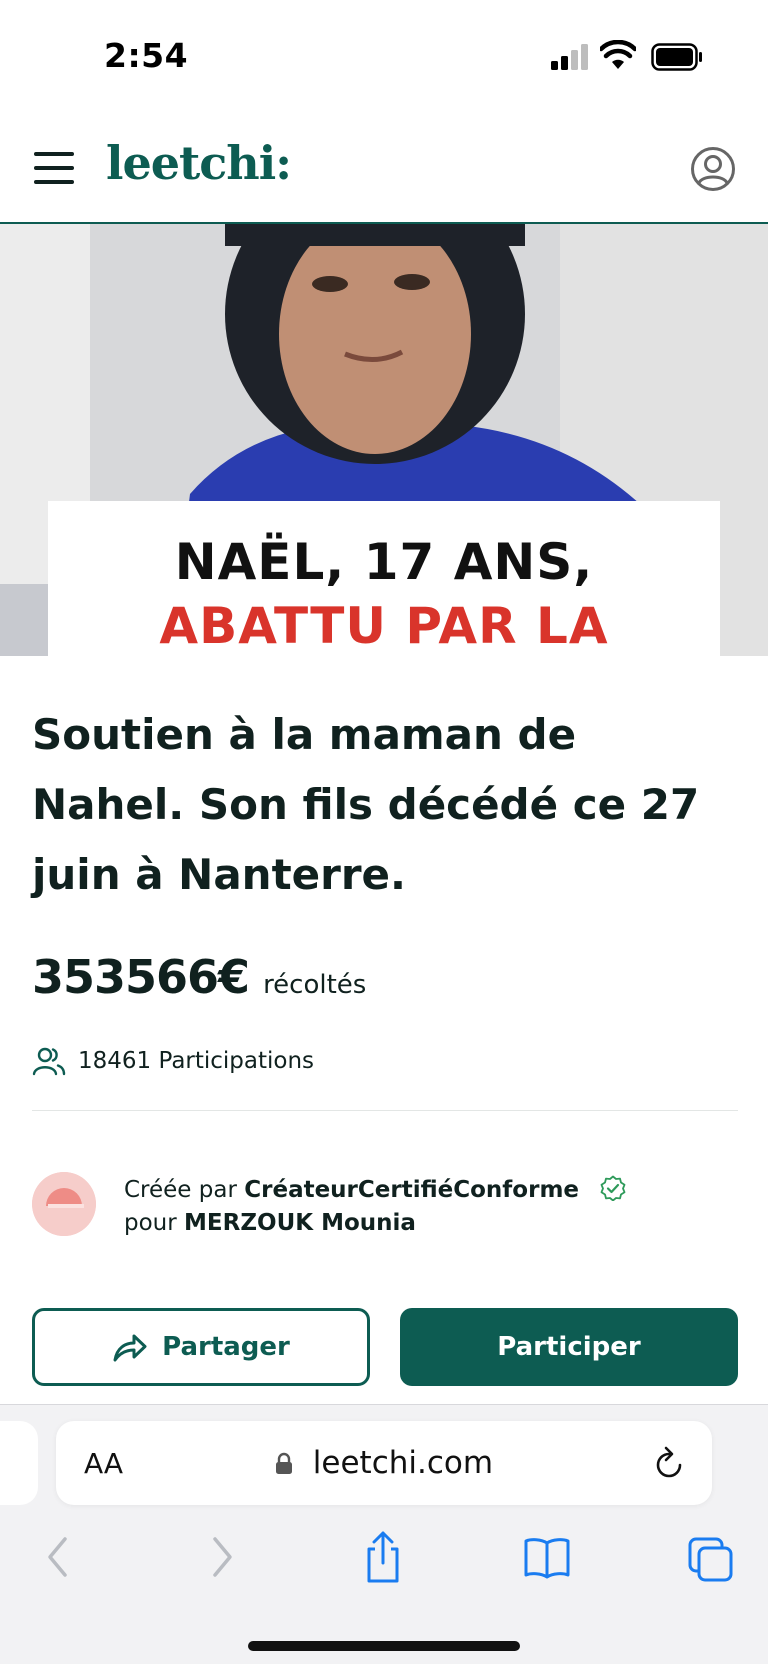 This screenshot has height=1664, width=768. What do you see at coordinates (384, 168) in the screenshot?
I see `site-header: leetchi:` at bounding box center [384, 168].